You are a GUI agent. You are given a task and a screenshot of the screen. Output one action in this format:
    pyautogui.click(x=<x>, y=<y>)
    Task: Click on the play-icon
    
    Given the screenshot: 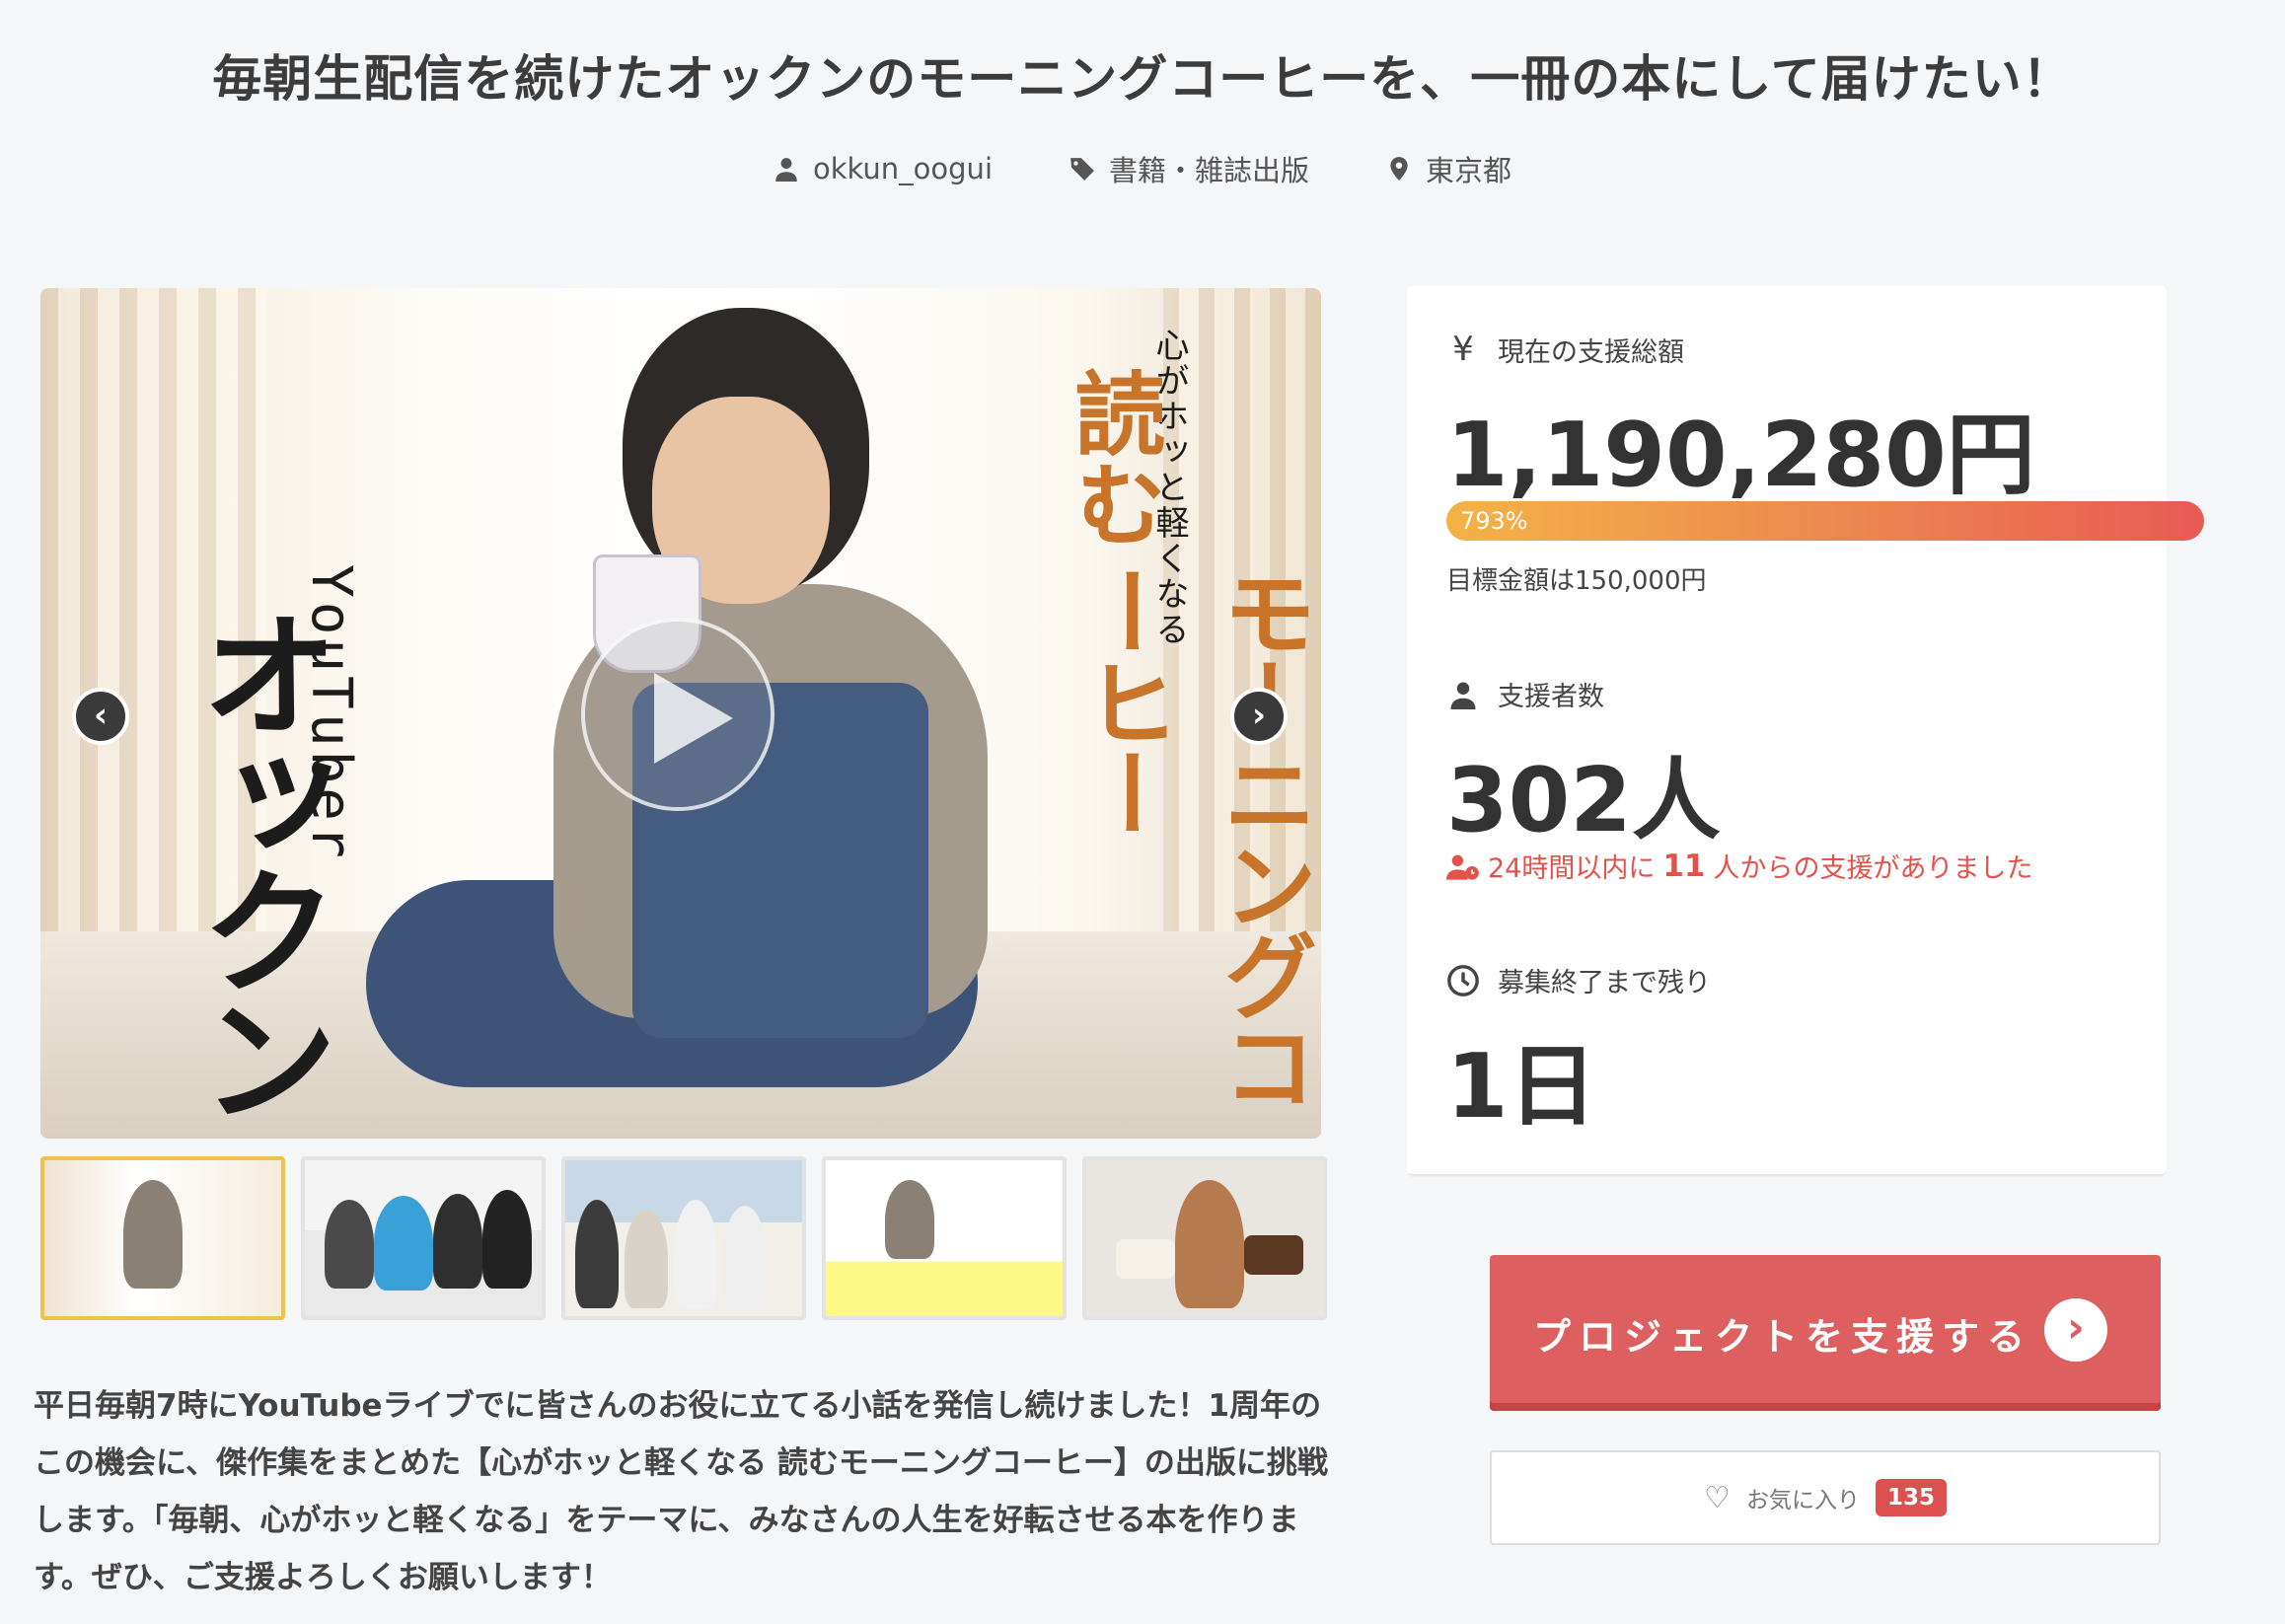 What is the action you would take?
    pyautogui.click(x=677, y=715)
    